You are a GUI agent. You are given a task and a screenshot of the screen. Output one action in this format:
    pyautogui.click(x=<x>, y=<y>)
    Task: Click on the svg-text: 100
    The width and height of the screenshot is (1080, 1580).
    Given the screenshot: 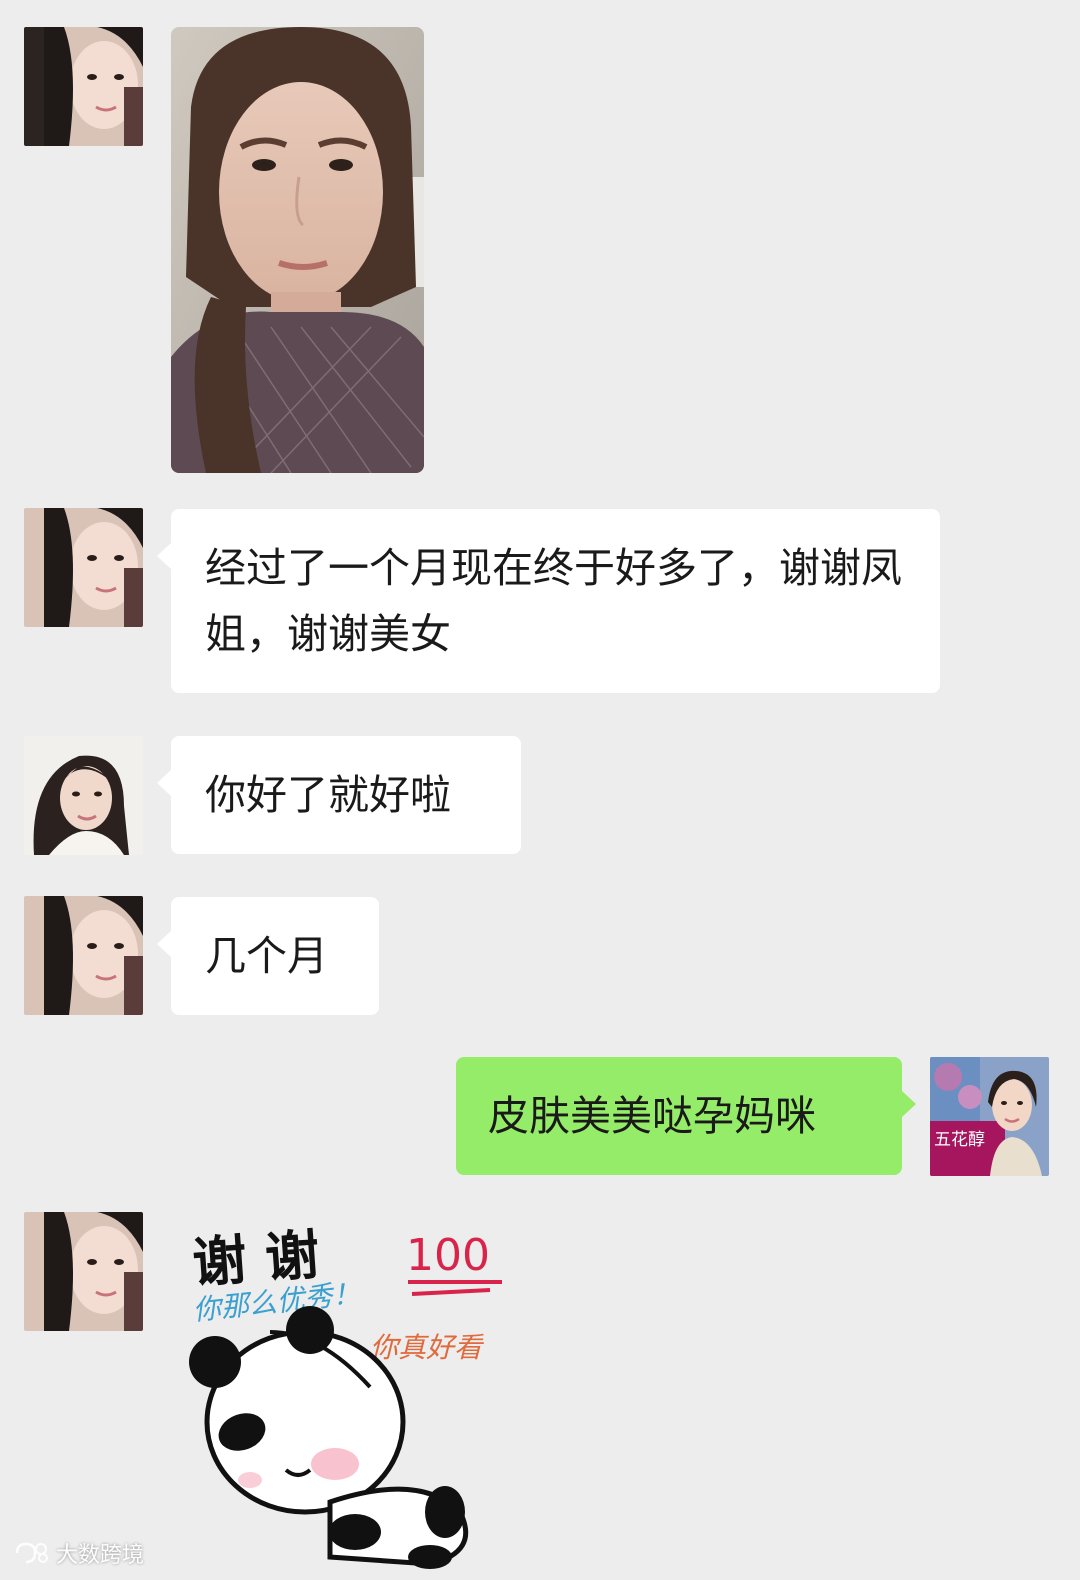 What is the action you would take?
    pyautogui.click(x=448, y=1255)
    